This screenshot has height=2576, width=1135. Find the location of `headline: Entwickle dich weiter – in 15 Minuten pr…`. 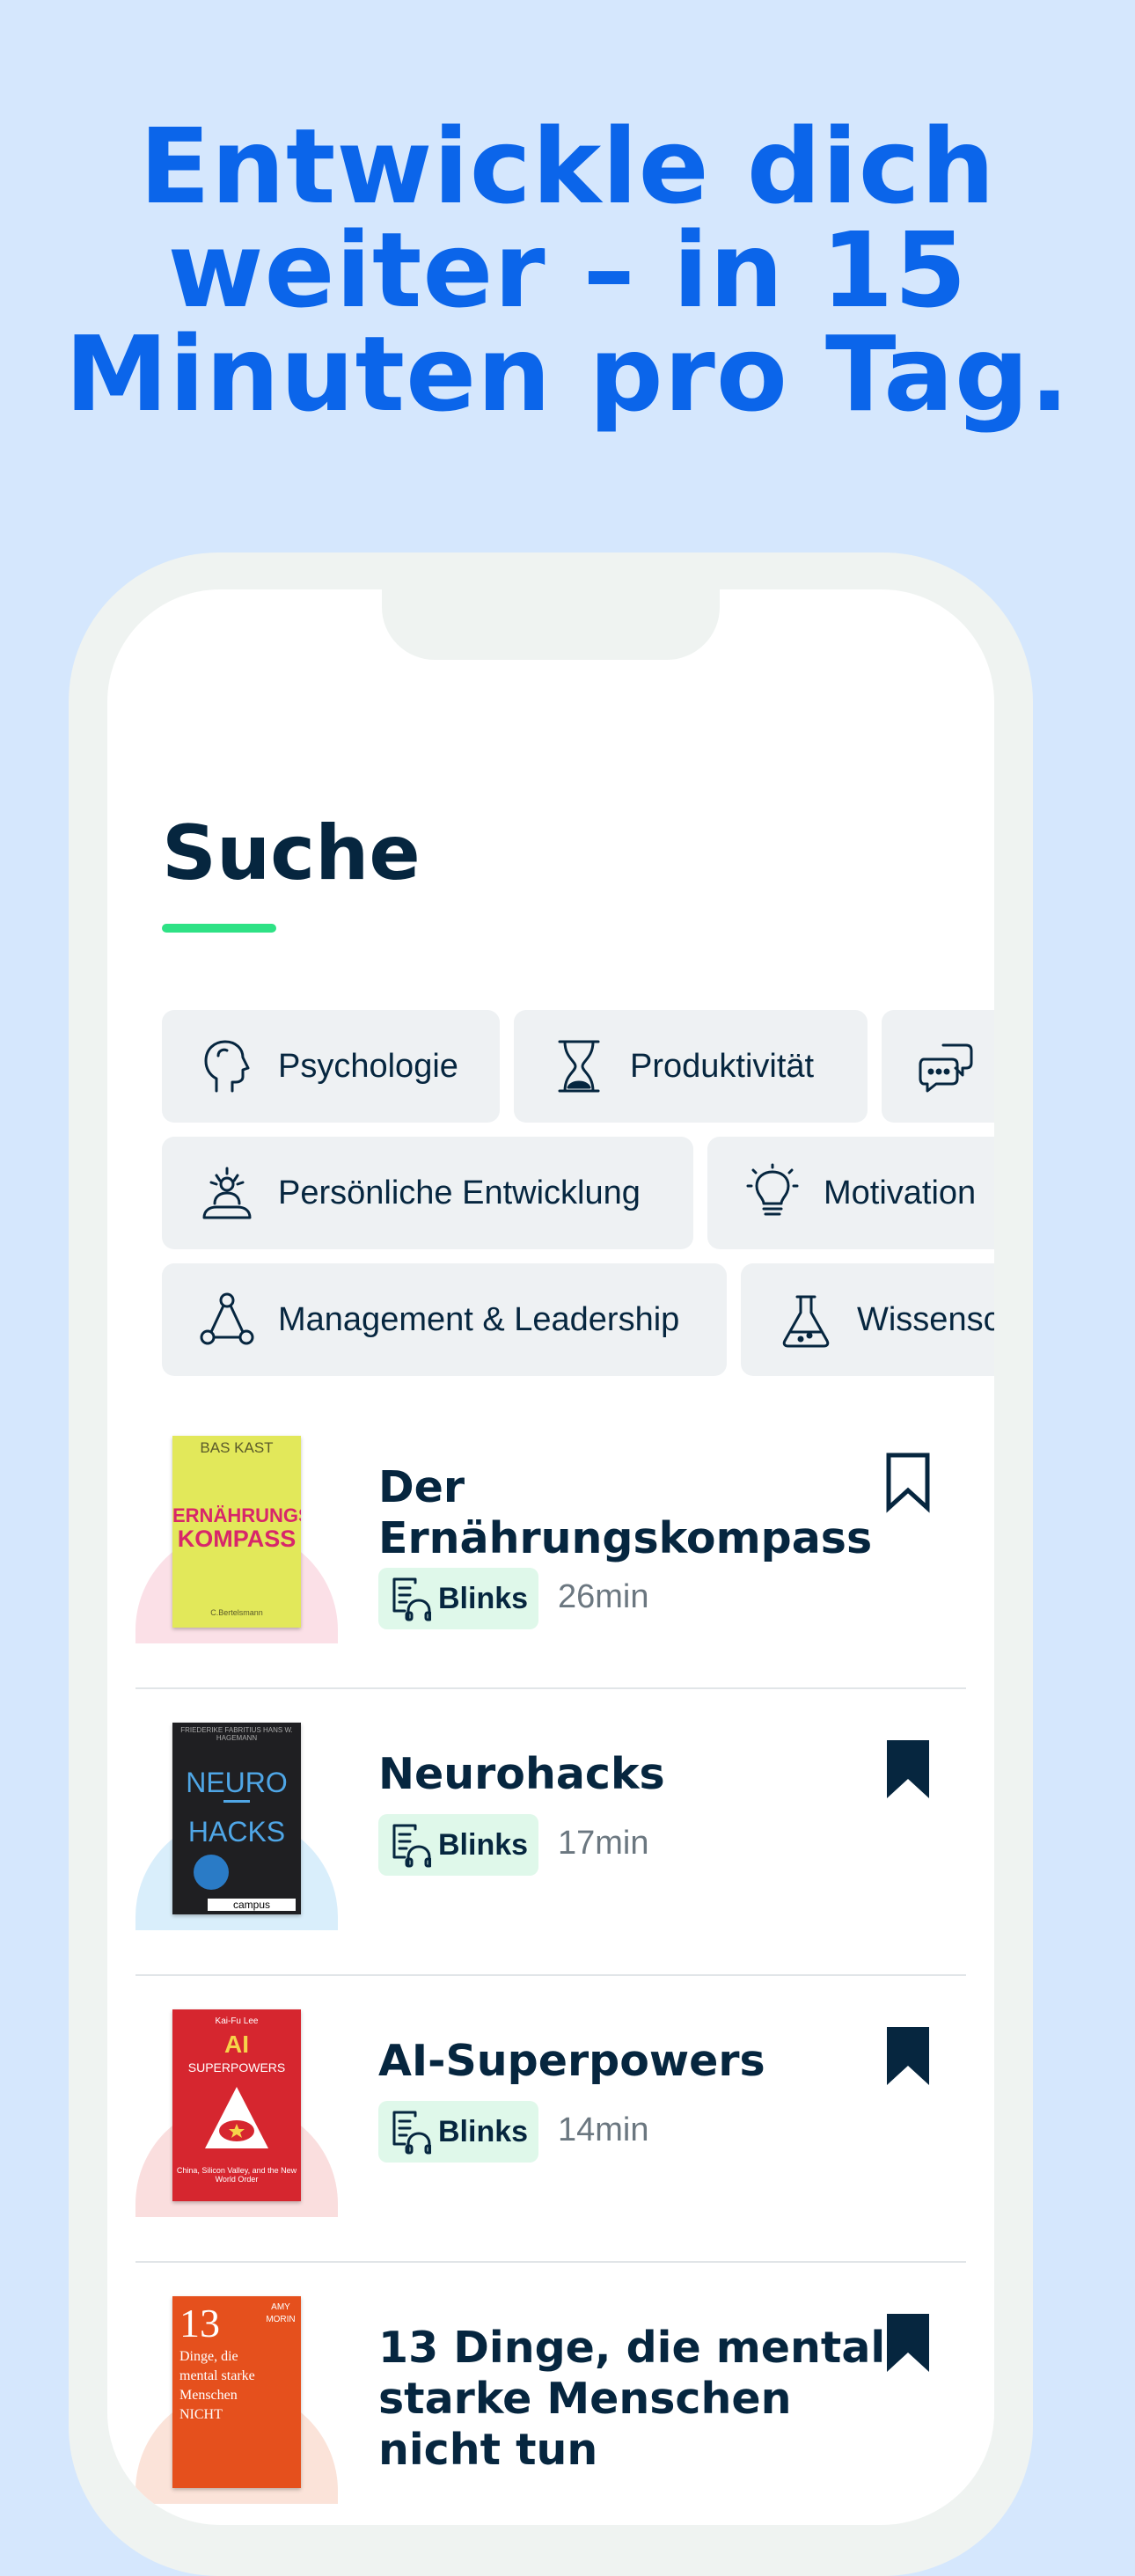

headline: Entwickle dich weiter – in 15 Minuten pr… is located at coordinates (567, 270).